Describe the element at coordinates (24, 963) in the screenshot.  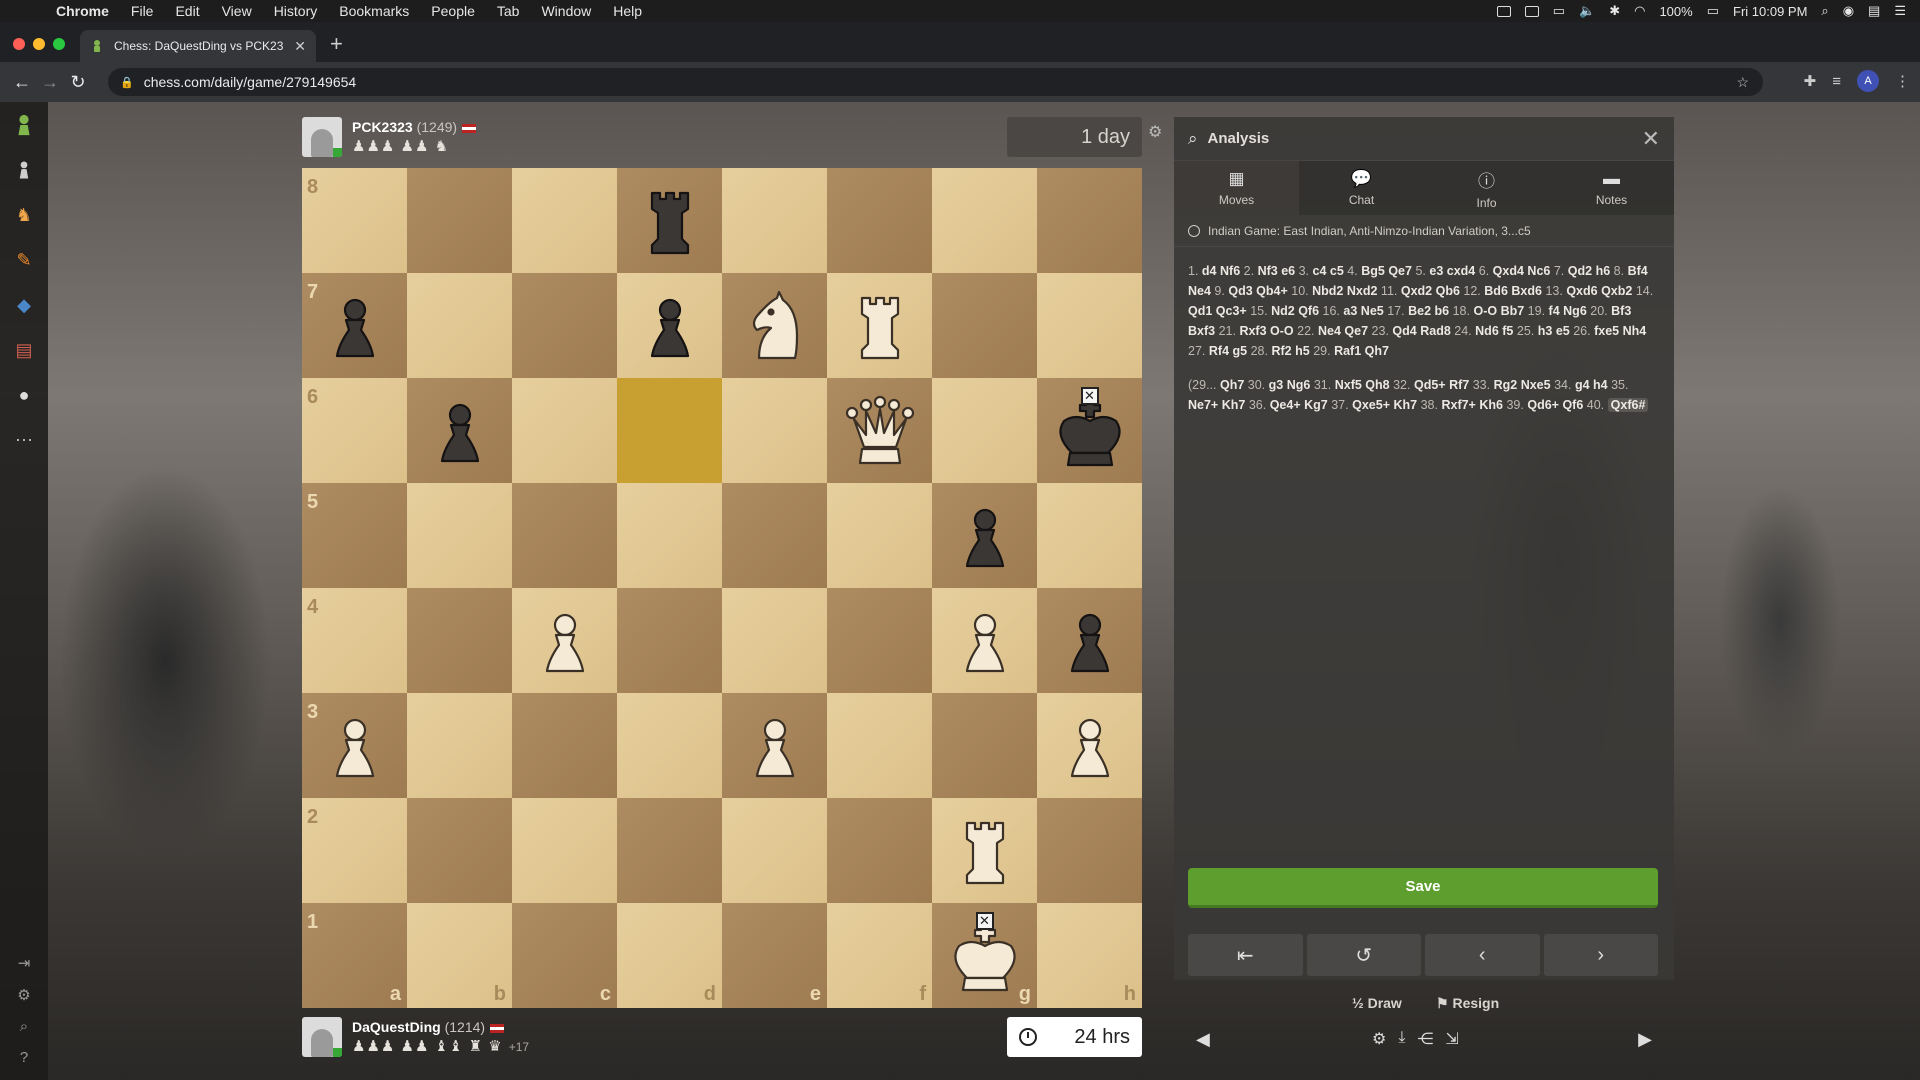
I see `collapse-icon: ⇥` at that location.